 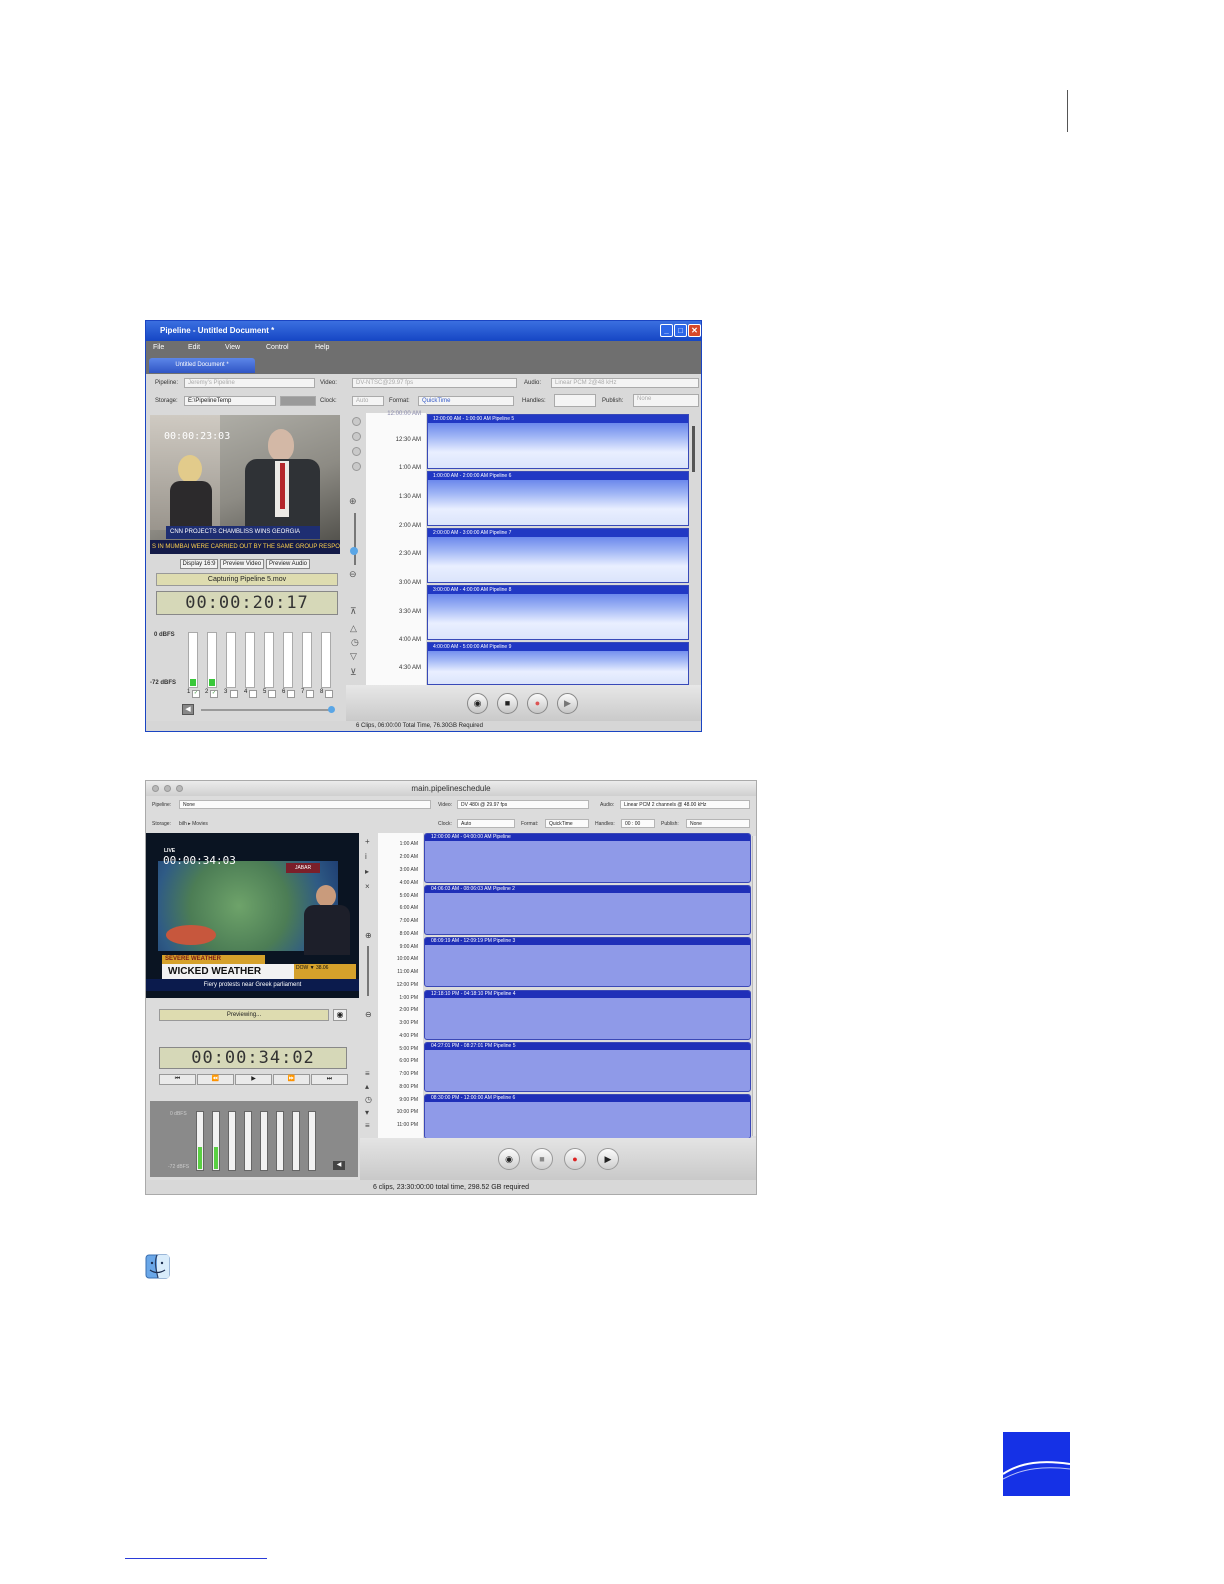 I want to click on volume-slider, so click(x=266, y=710).